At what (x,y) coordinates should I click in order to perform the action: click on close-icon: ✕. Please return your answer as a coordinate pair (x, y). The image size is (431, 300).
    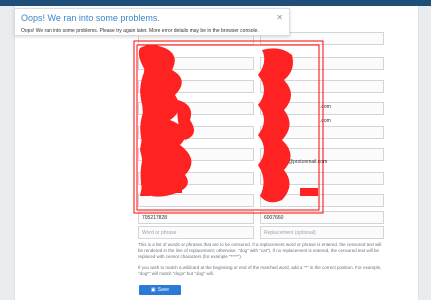
    Looking at the image, I should click on (279, 17).